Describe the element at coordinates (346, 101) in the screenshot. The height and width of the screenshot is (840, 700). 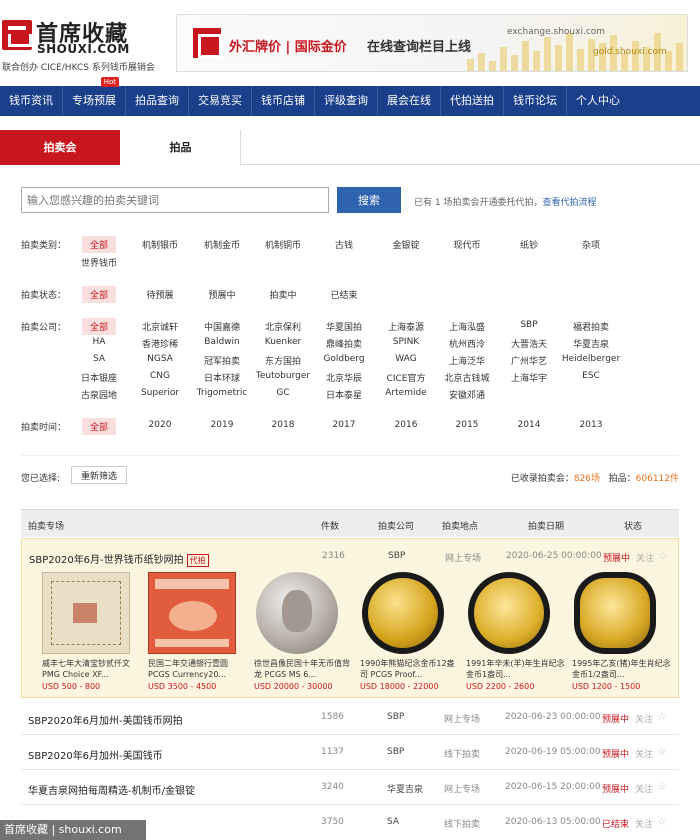
I see `nav-item-grading: 评级查询` at that location.